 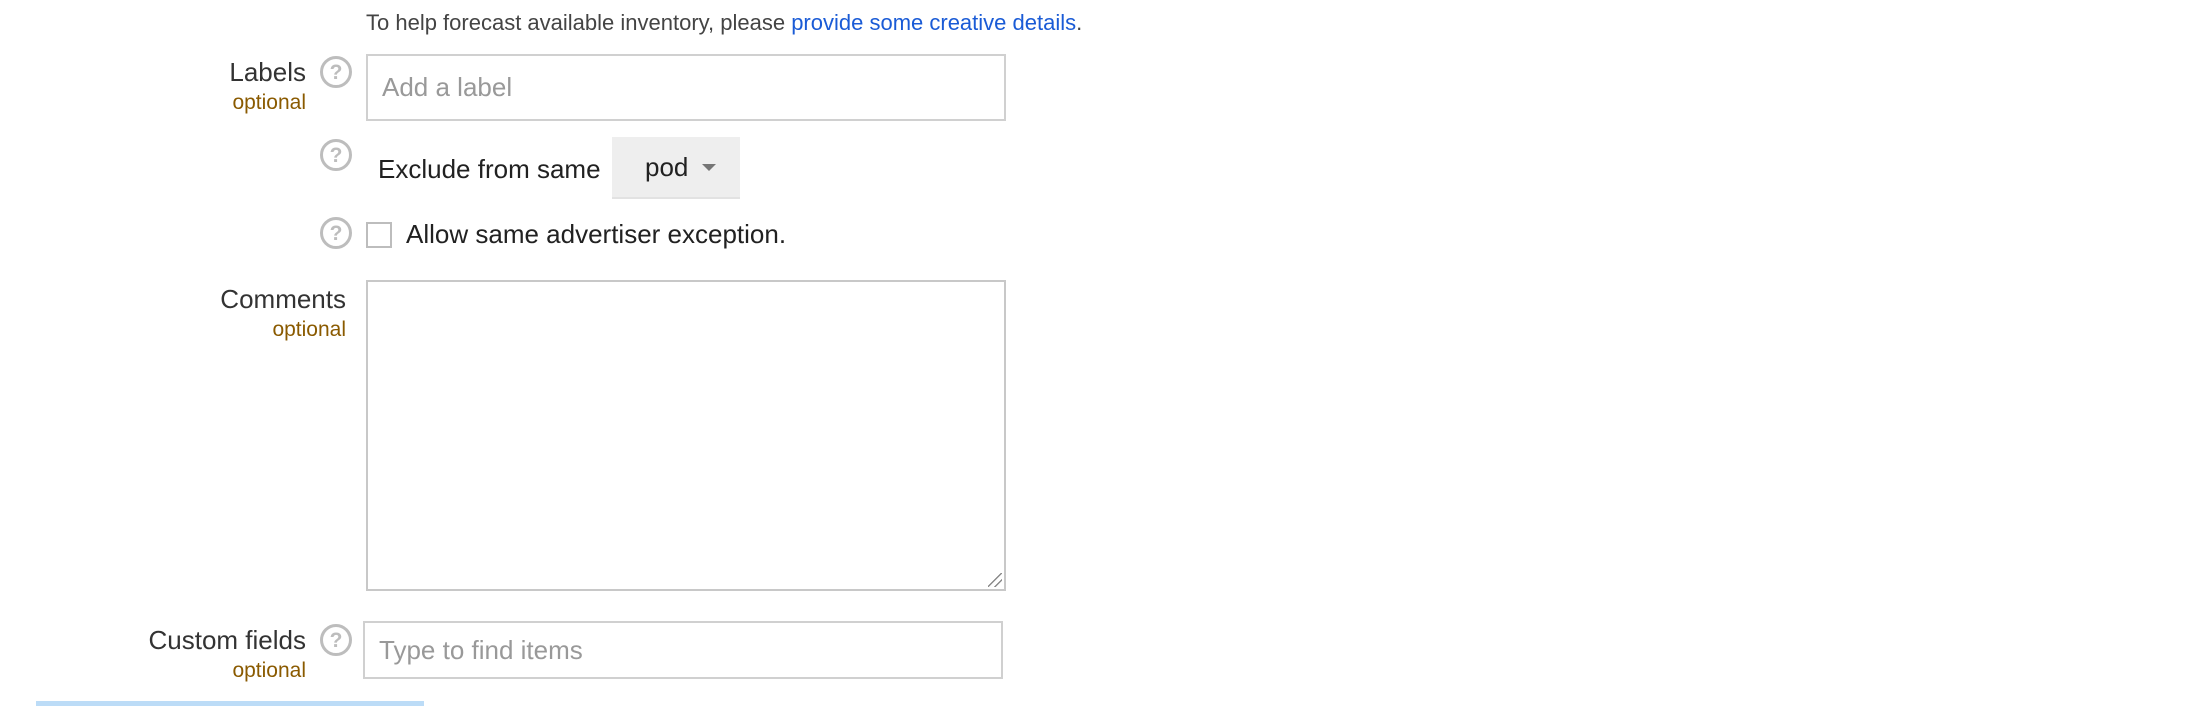 I want to click on exclusion-scope-dropdown: pod, so click(x=676, y=168).